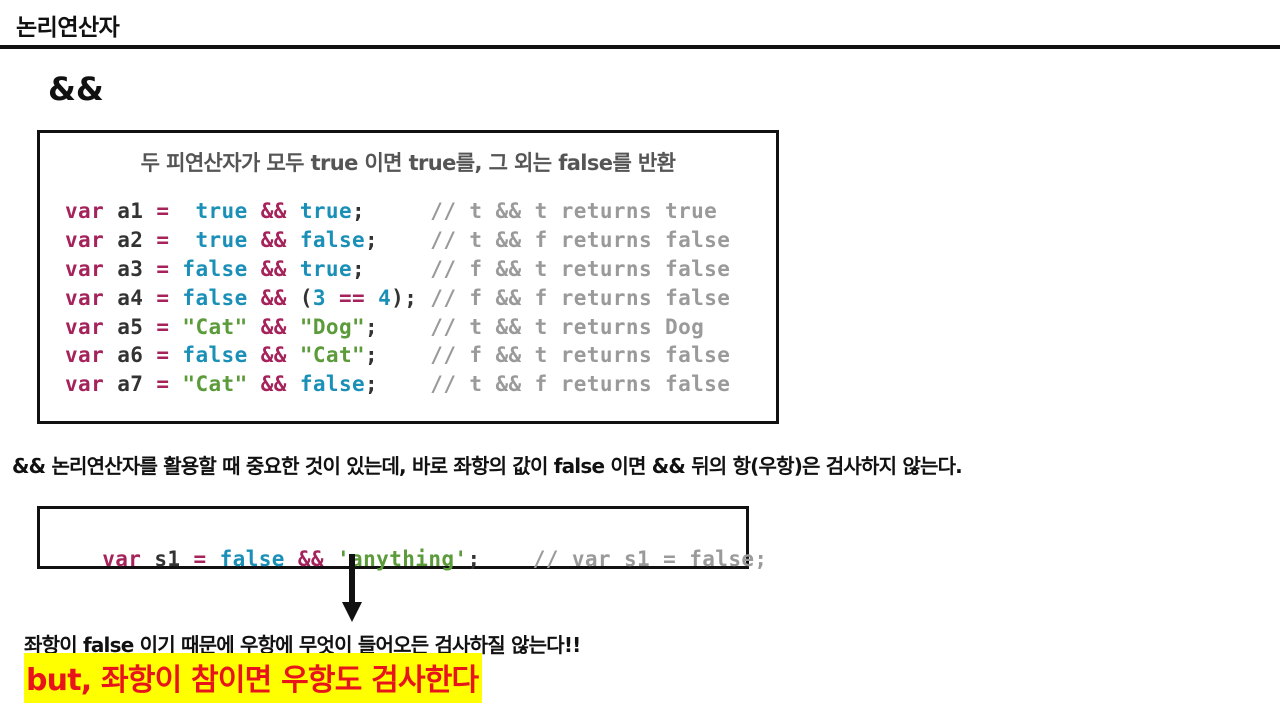 This screenshot has width=1280, height=720. What do you see at coordinates (402, 559) in the screenshot?
I see `right-operand: 'anything'` at bounding box center [402, 559].